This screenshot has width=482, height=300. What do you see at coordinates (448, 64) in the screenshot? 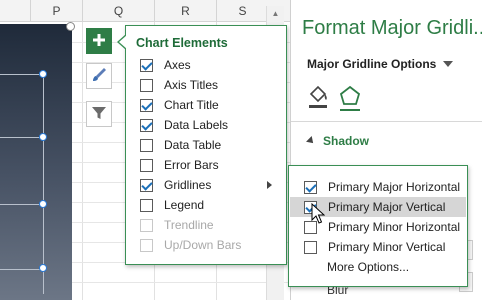
I see `chevron-down-icon` at bounding box center [448, 64].